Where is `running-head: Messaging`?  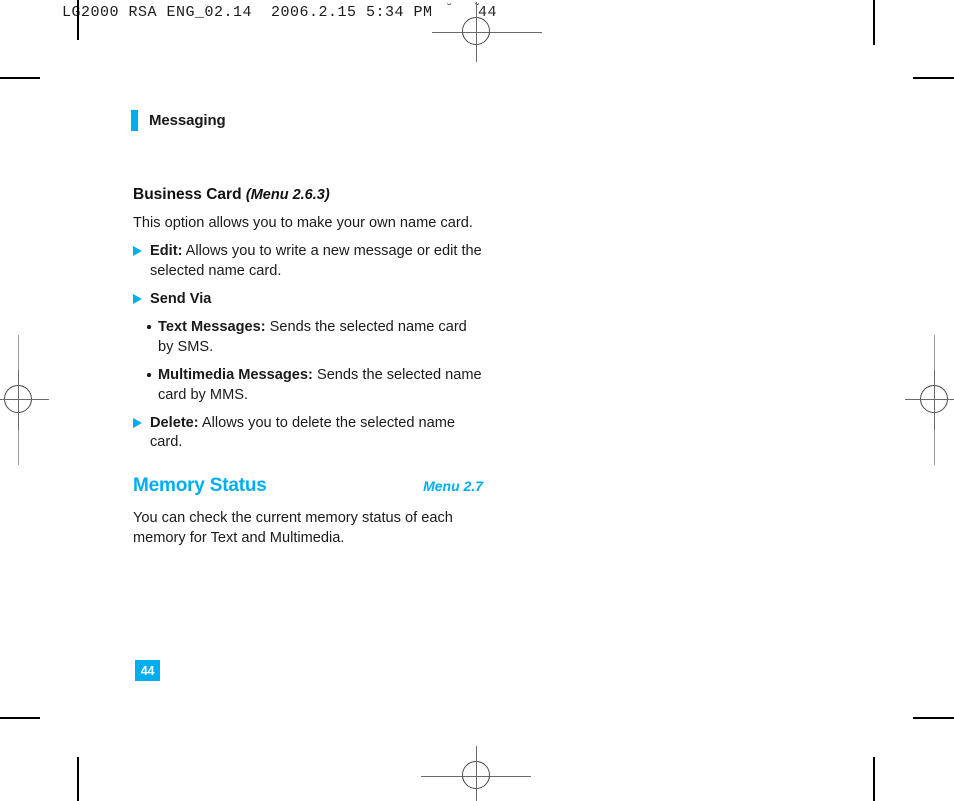 running-head: Messaging is located at coordinates (178, 120).